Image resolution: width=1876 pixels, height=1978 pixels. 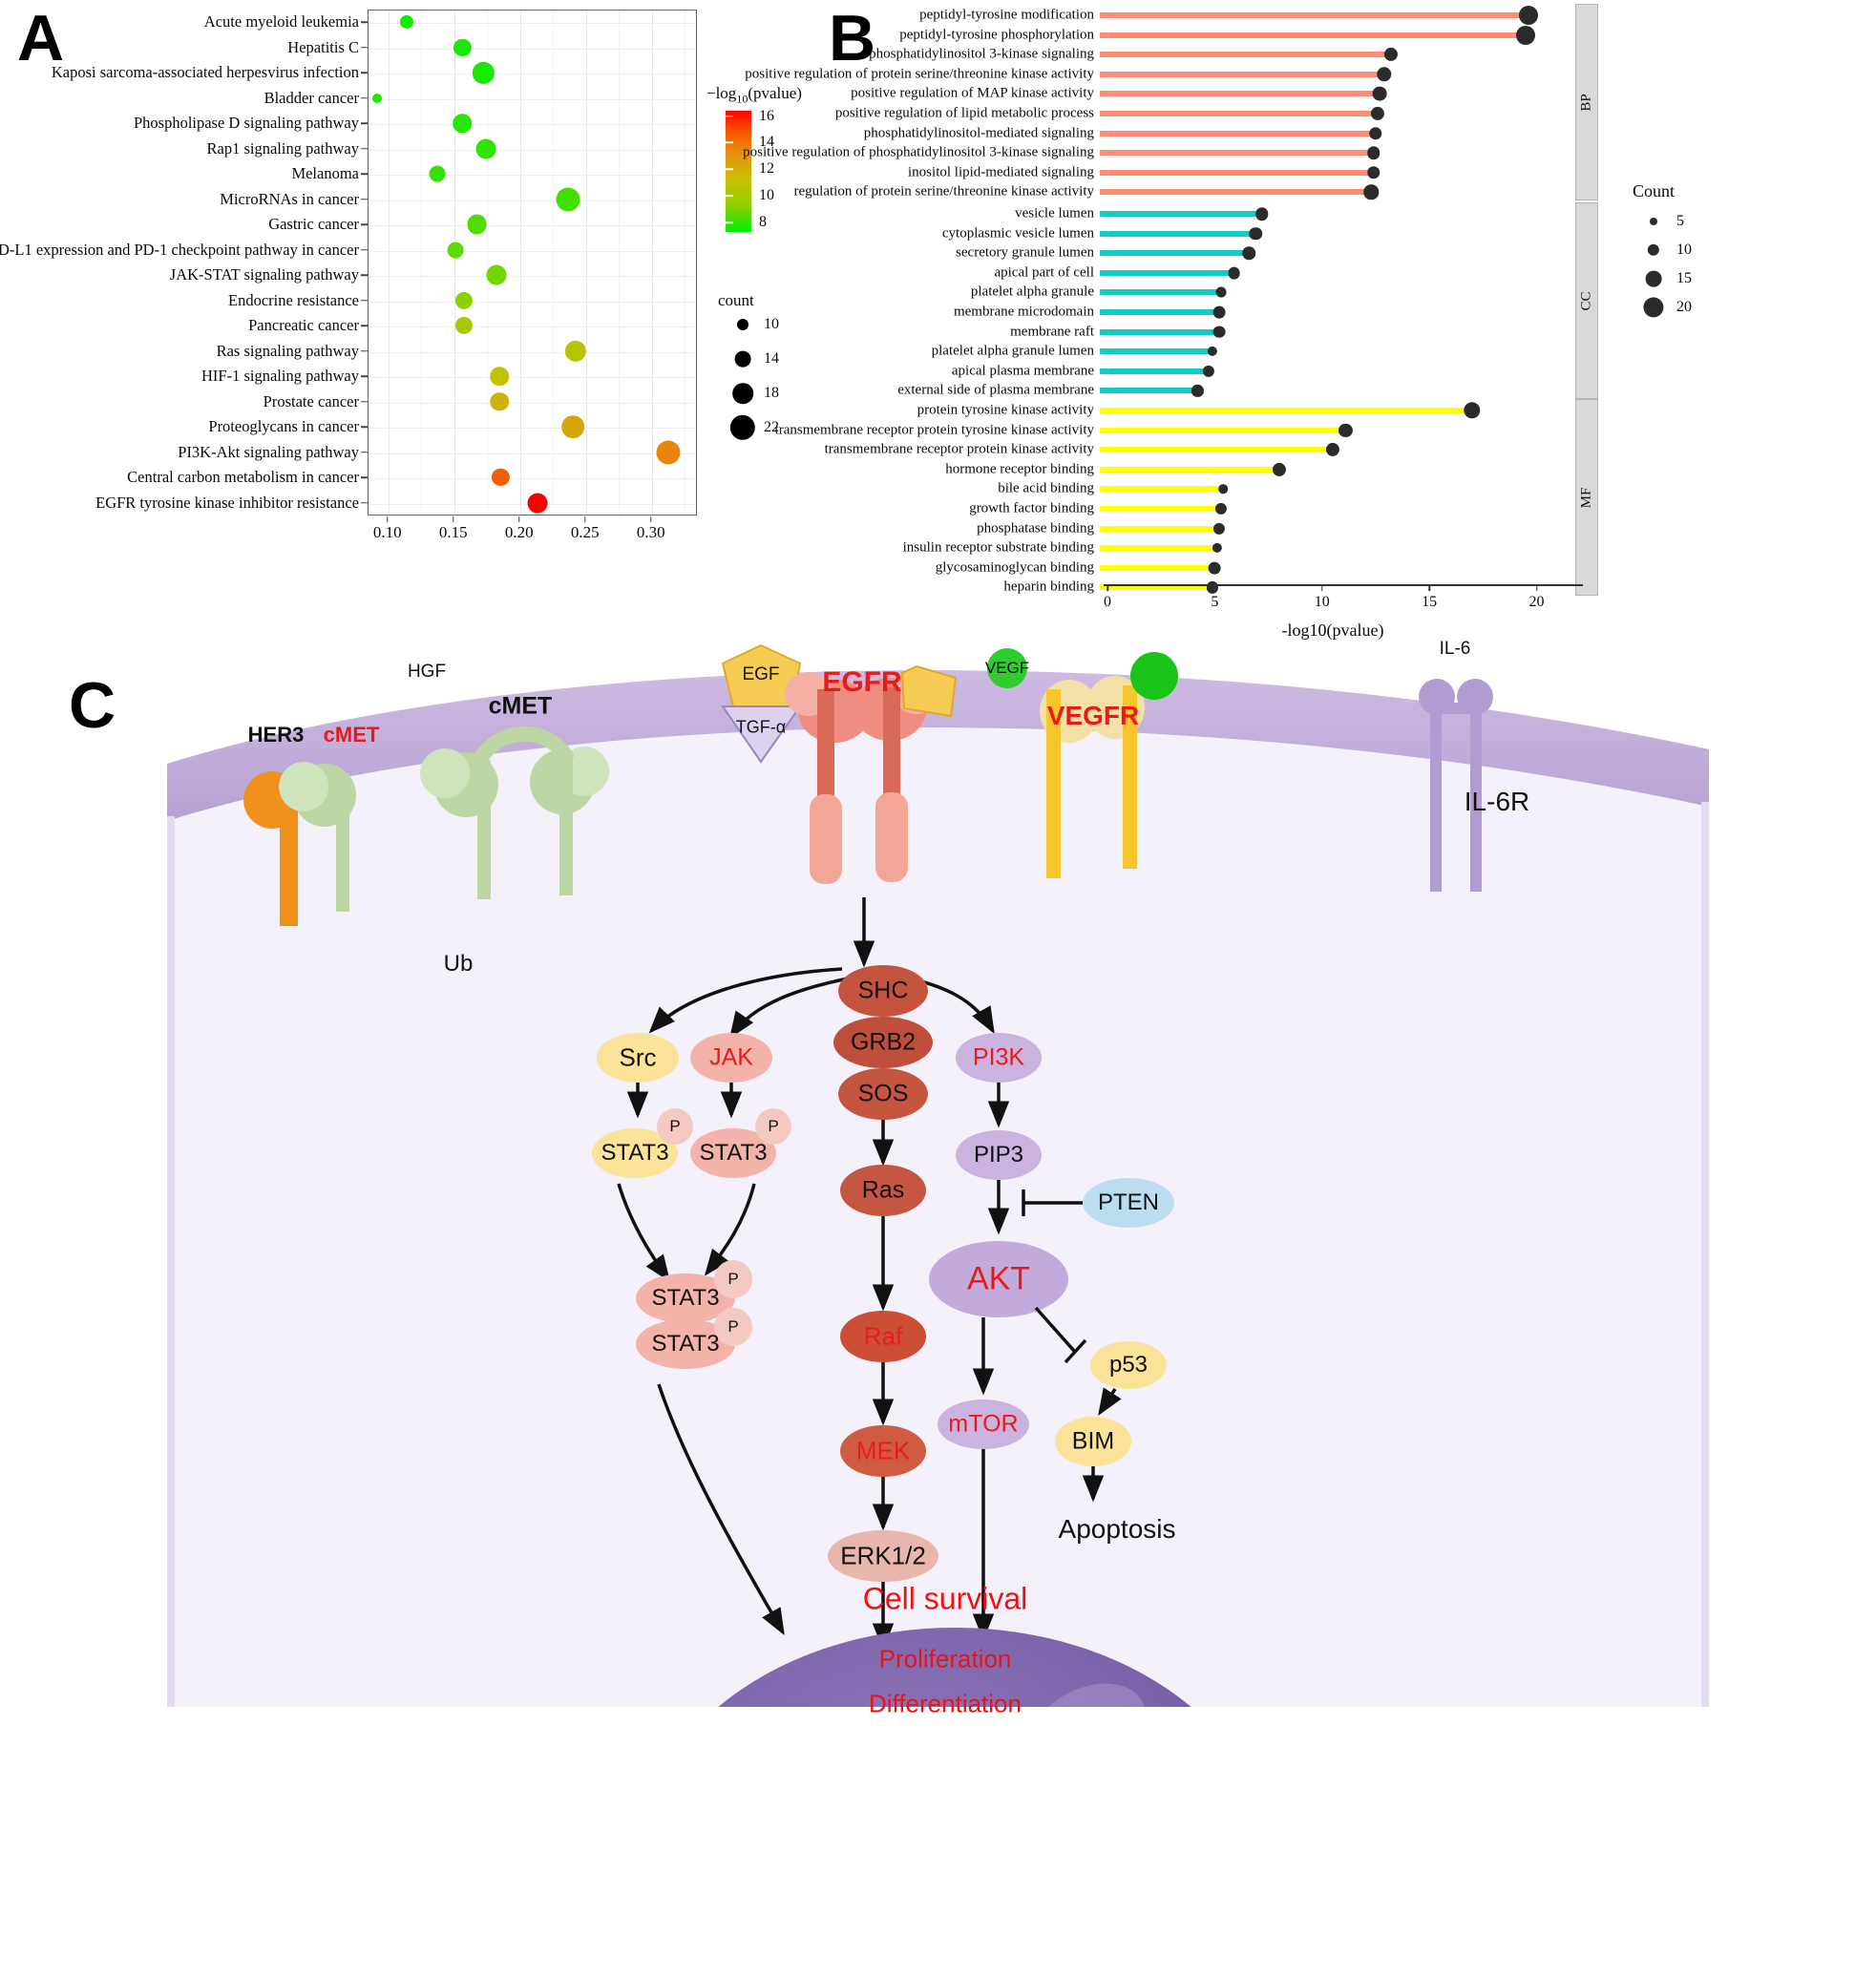 I want to click on node-akt, so click(x=998, y=1279).